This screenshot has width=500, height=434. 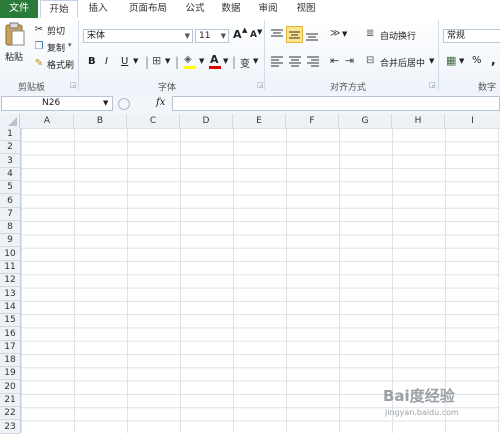 What do you see at coordinates (10, 307) in the screenshot?
I see `row-header: 14` at bounding box center [10, 307].